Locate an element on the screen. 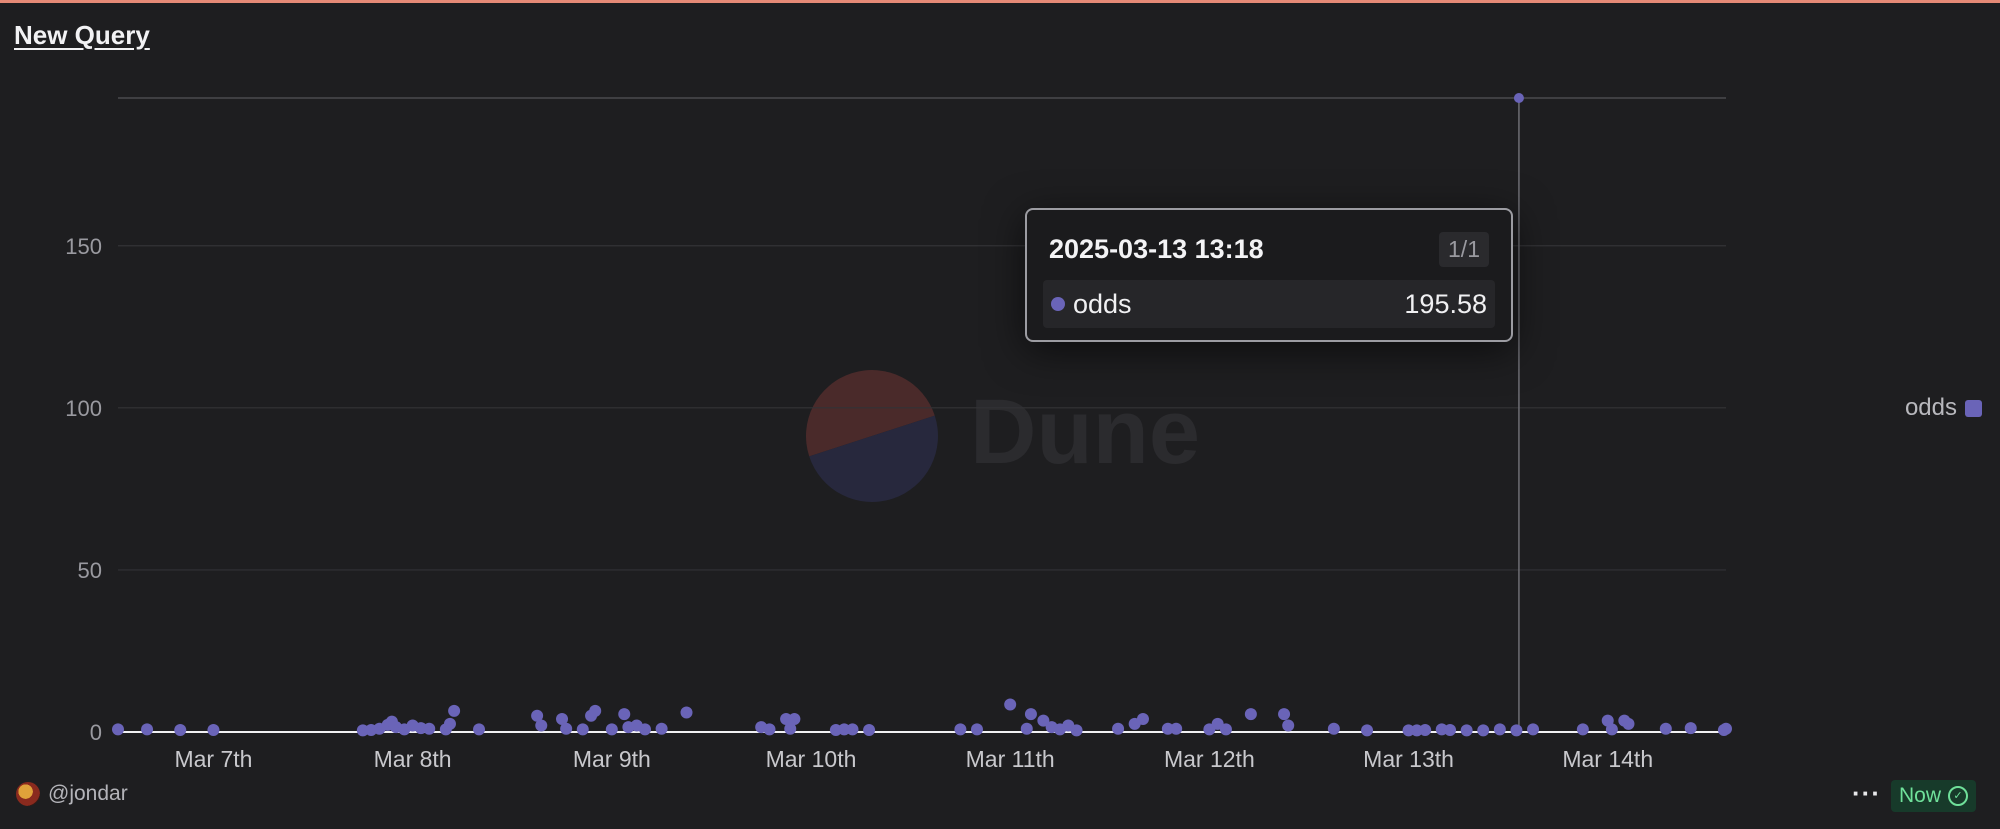 The image size is (2000, 829). watermark-text: Dune is located at coordinates (1085, 432).